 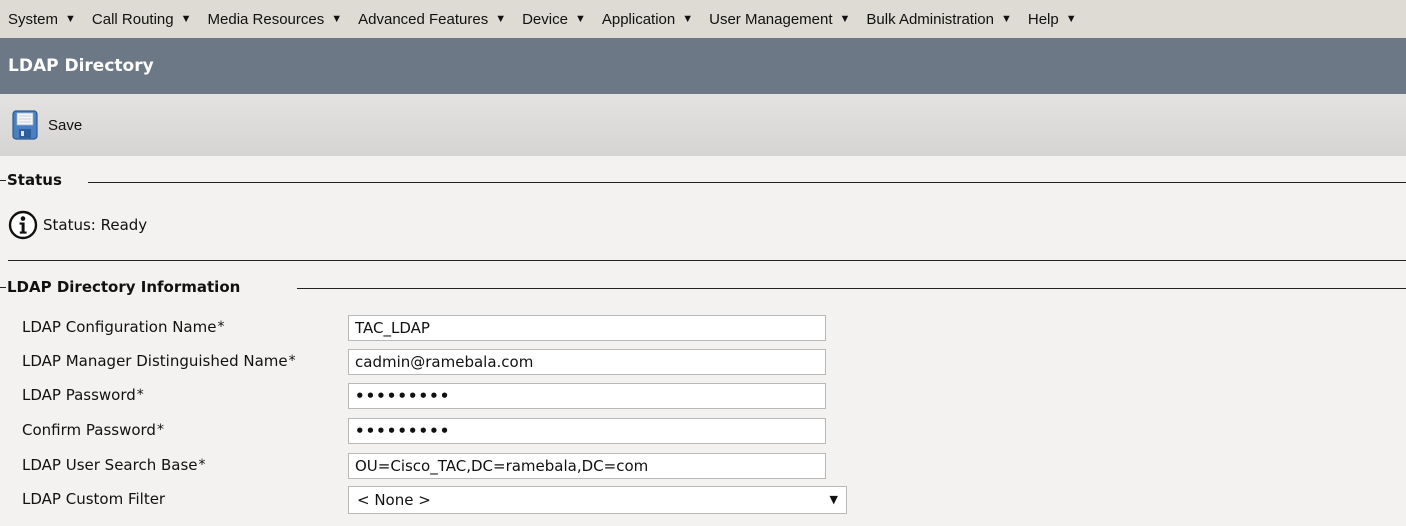 I want to click on page-title-bar: LDAP Directory, so click(x=703, y=66).